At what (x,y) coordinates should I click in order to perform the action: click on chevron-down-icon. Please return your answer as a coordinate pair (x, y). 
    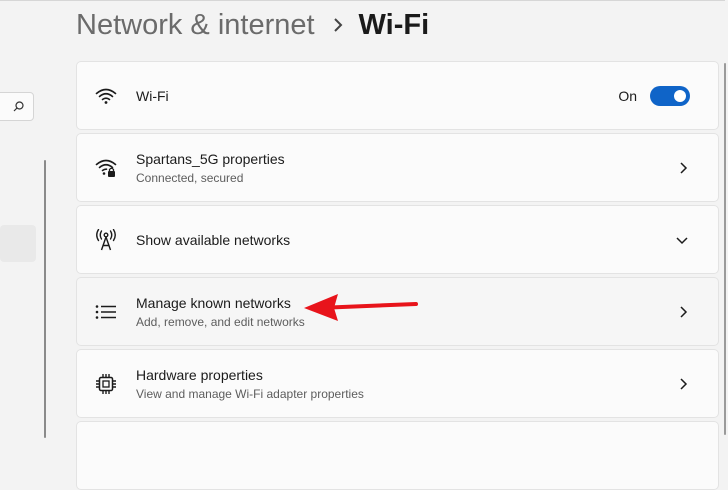
    Looking at the image, I should click on (682, 240).